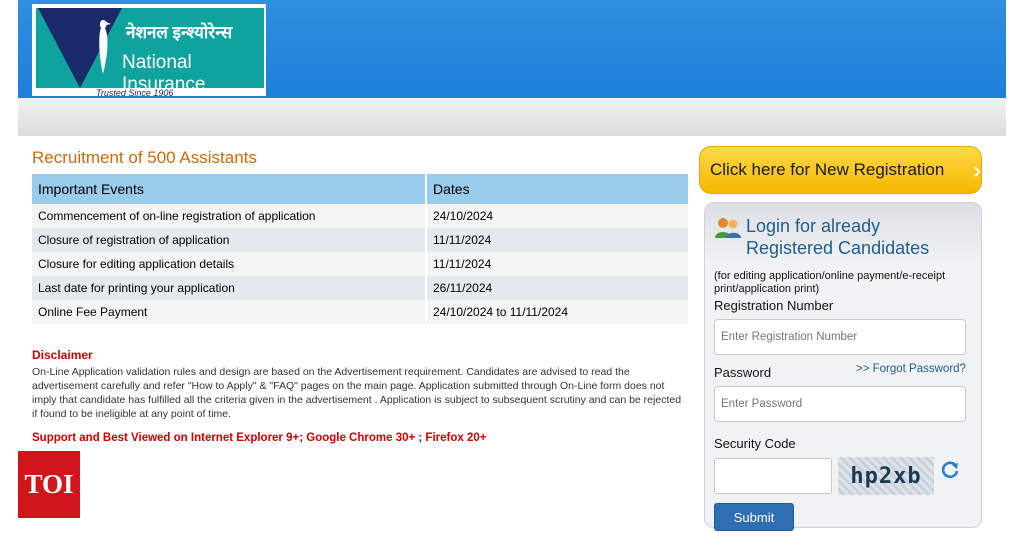 Image resolution: width=1024 pixels, height=556 pixels. Describe the element at coordinates (229, 312) in the screenshot. I see `event-cell: Online Fee Payment` at that location.